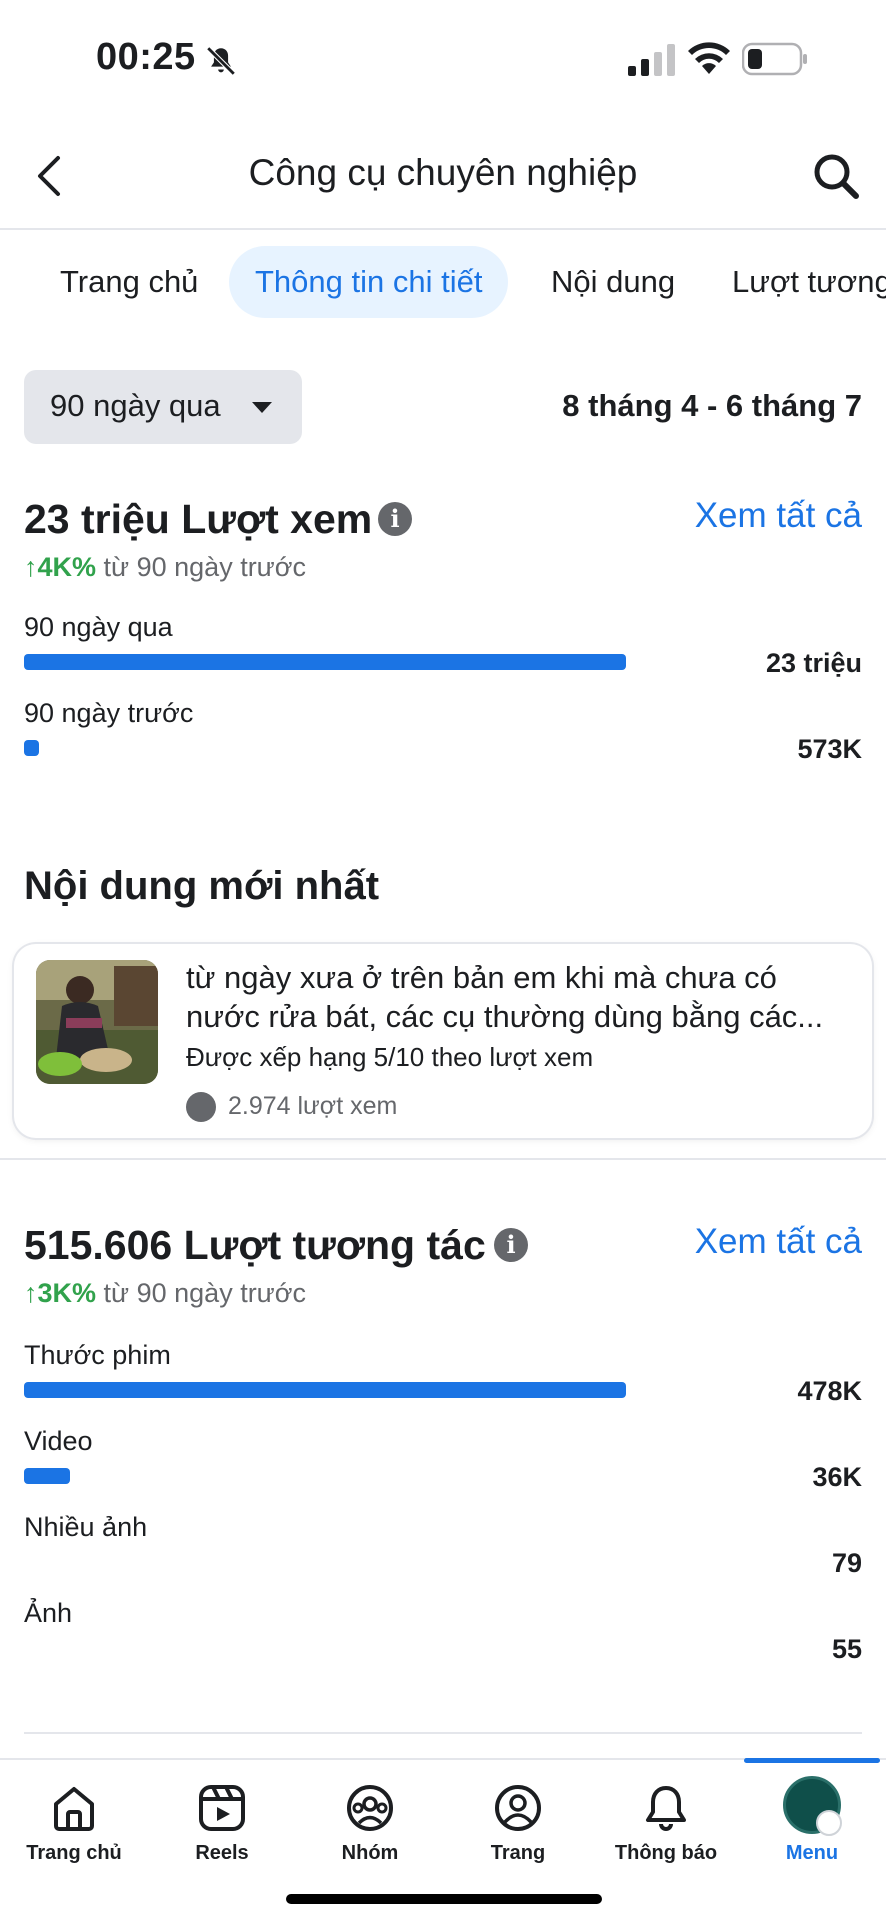 The image size is (886, 1920). Describe the element at coordinates (146, 57) in the screenshot. I see `status-time: 00:25` at that location.